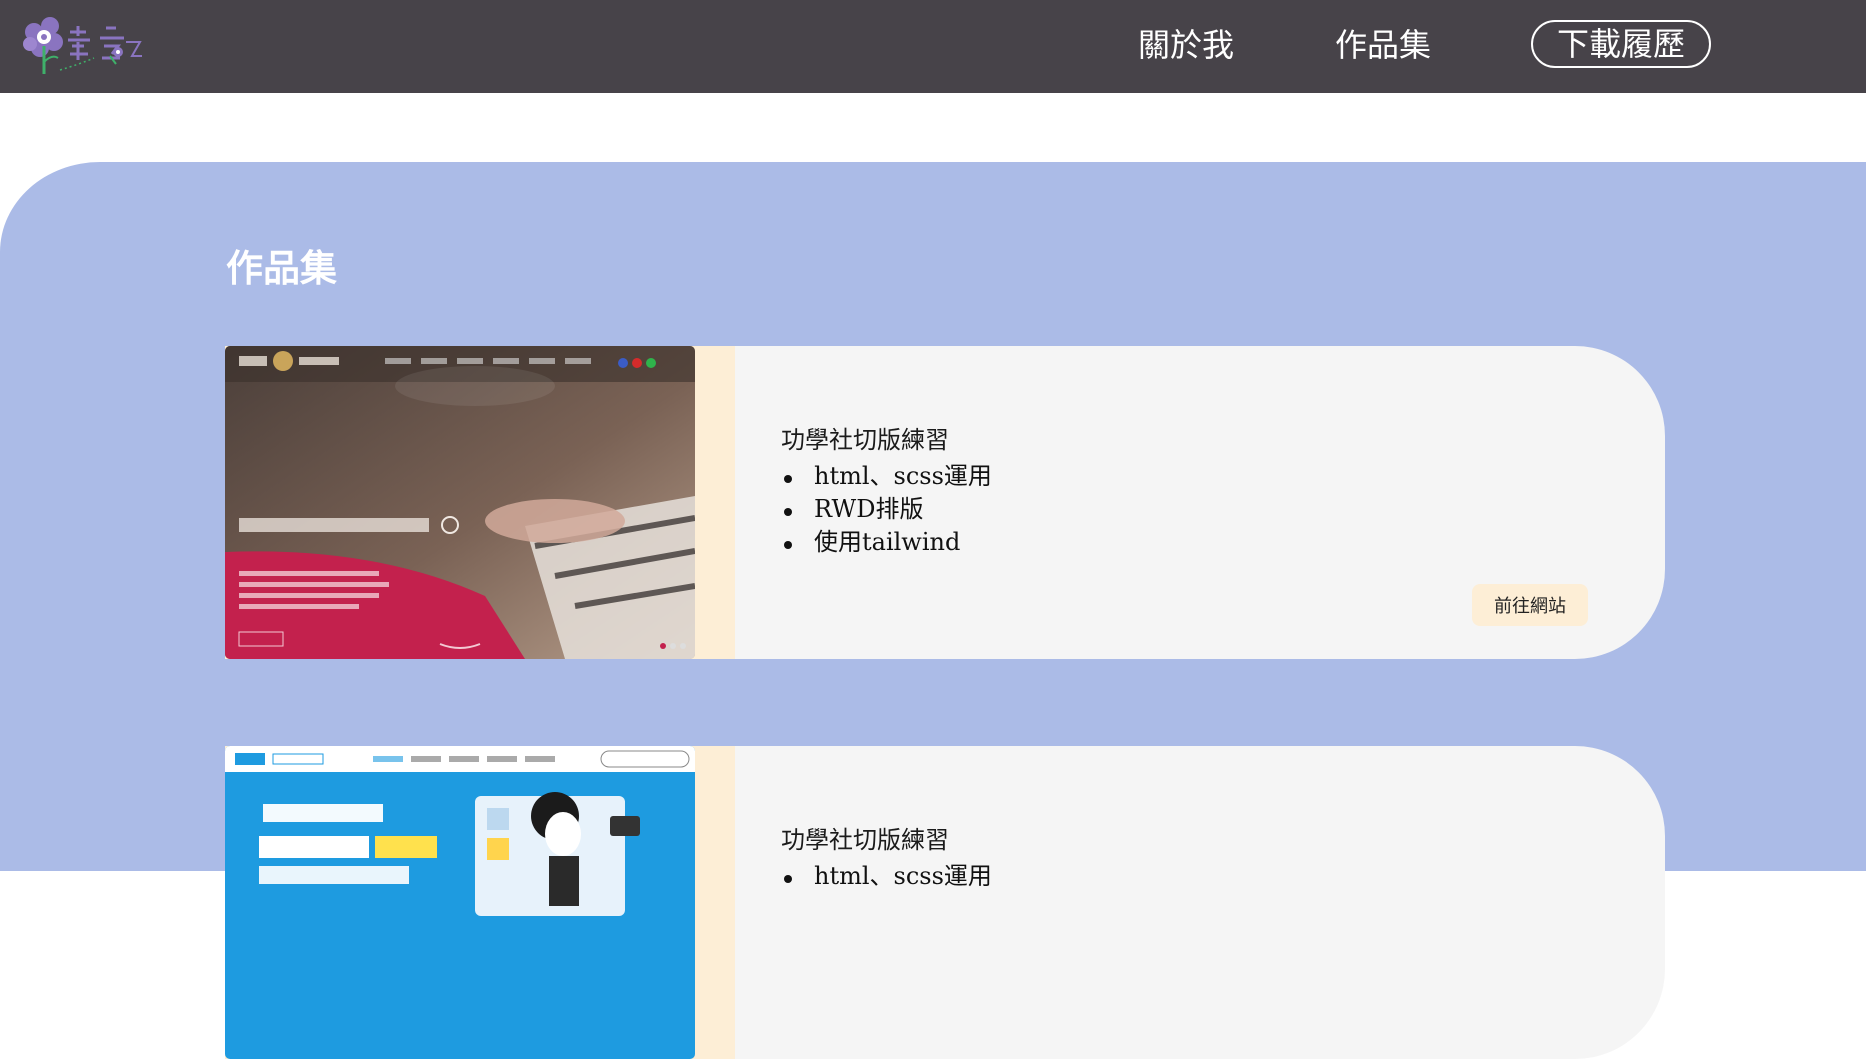 The width and height of the screenshot is (1866, 1059). Describe the element at coordinates (1186, 45) in the screenshot. I see `nav-link-about: 關於我` at that location.